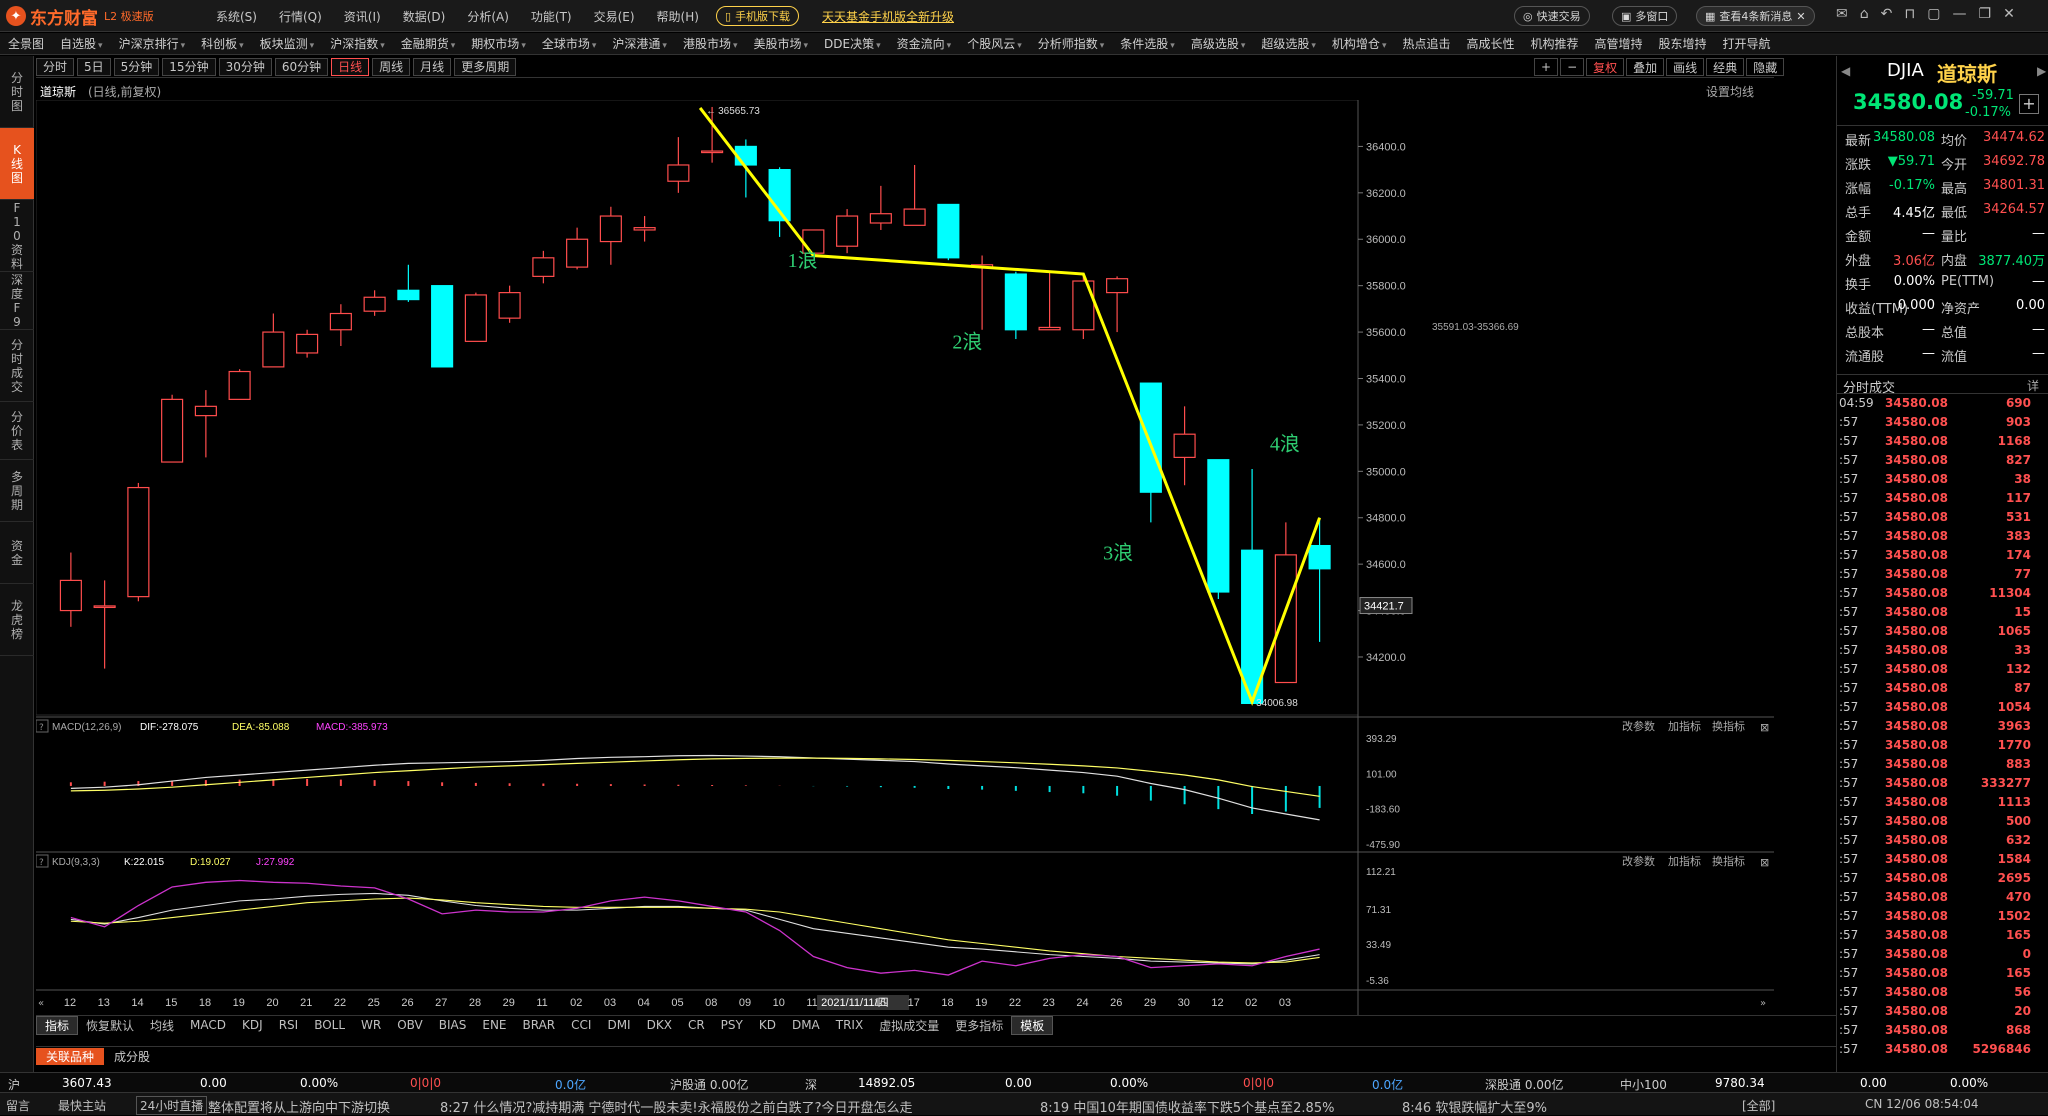 The height and width of the screenshot is (1116, 2048). I want to click on news-item: 8:19 中国10年期国债收益率下跌5个基点至2.85%, so click(1187, 1106).